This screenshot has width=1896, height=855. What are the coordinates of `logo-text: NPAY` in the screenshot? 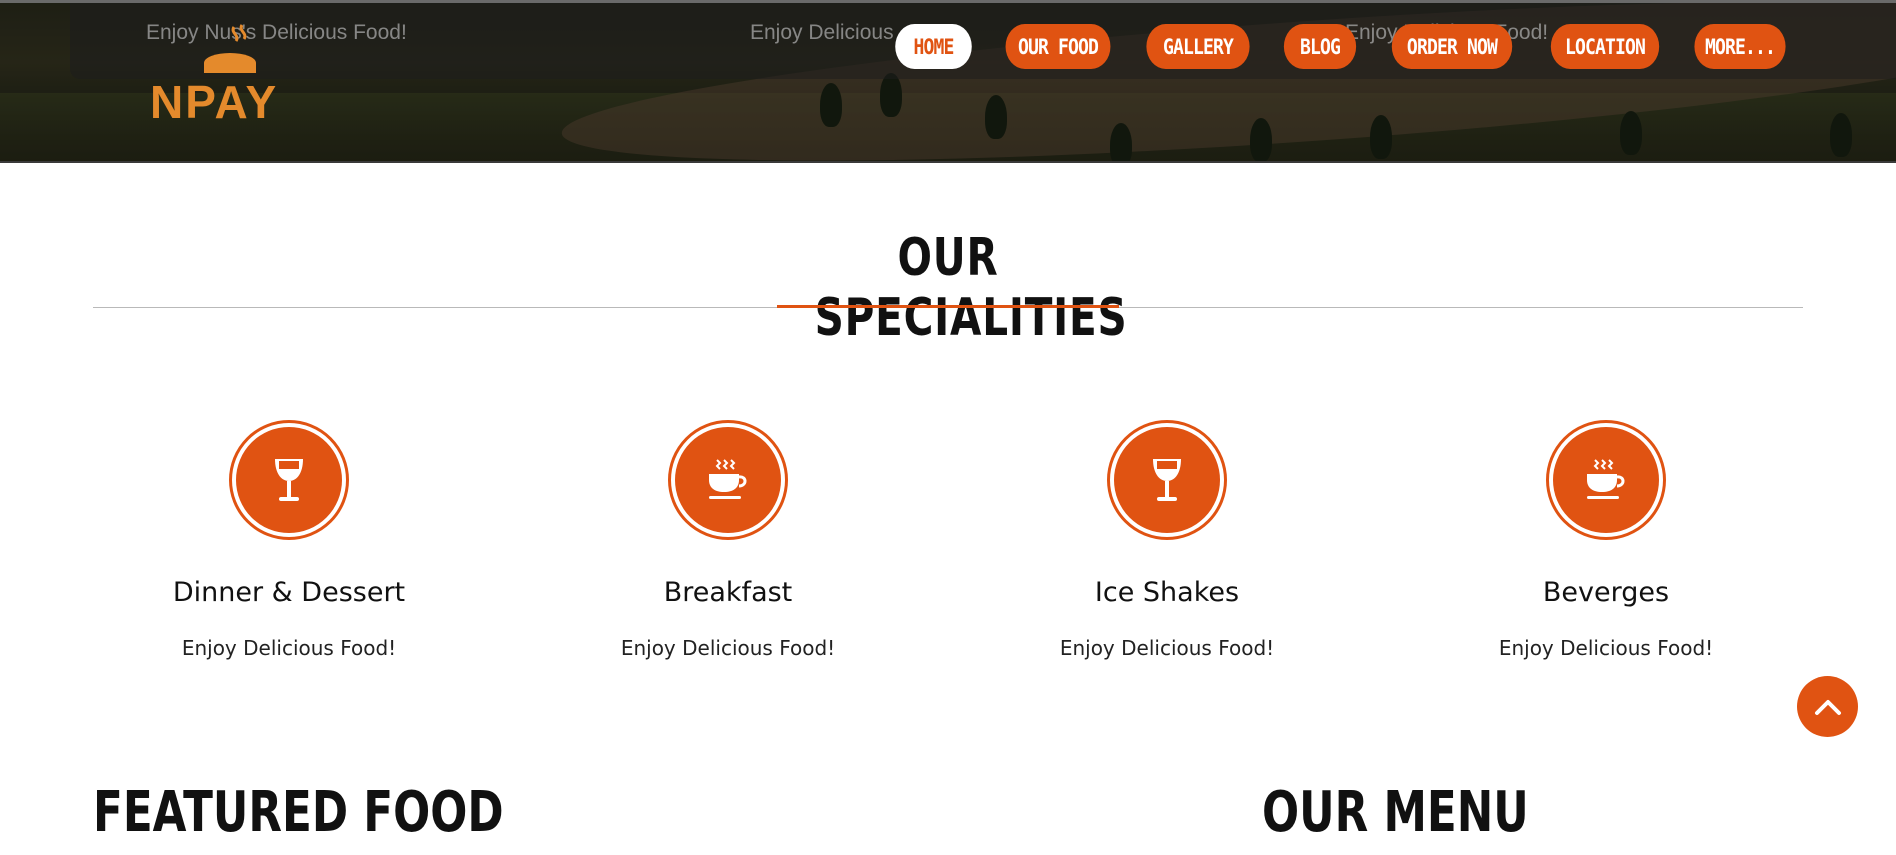 It's located at (214, 102).